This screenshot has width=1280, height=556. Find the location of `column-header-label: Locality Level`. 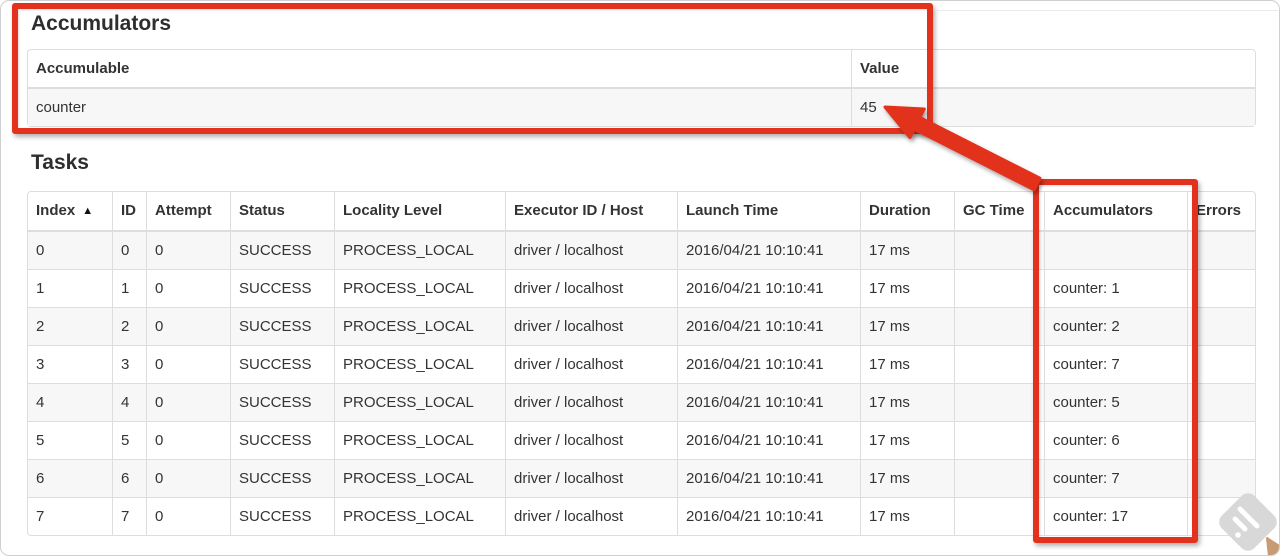

column-header-label: Locality Level is located at coordinates (393, 210).